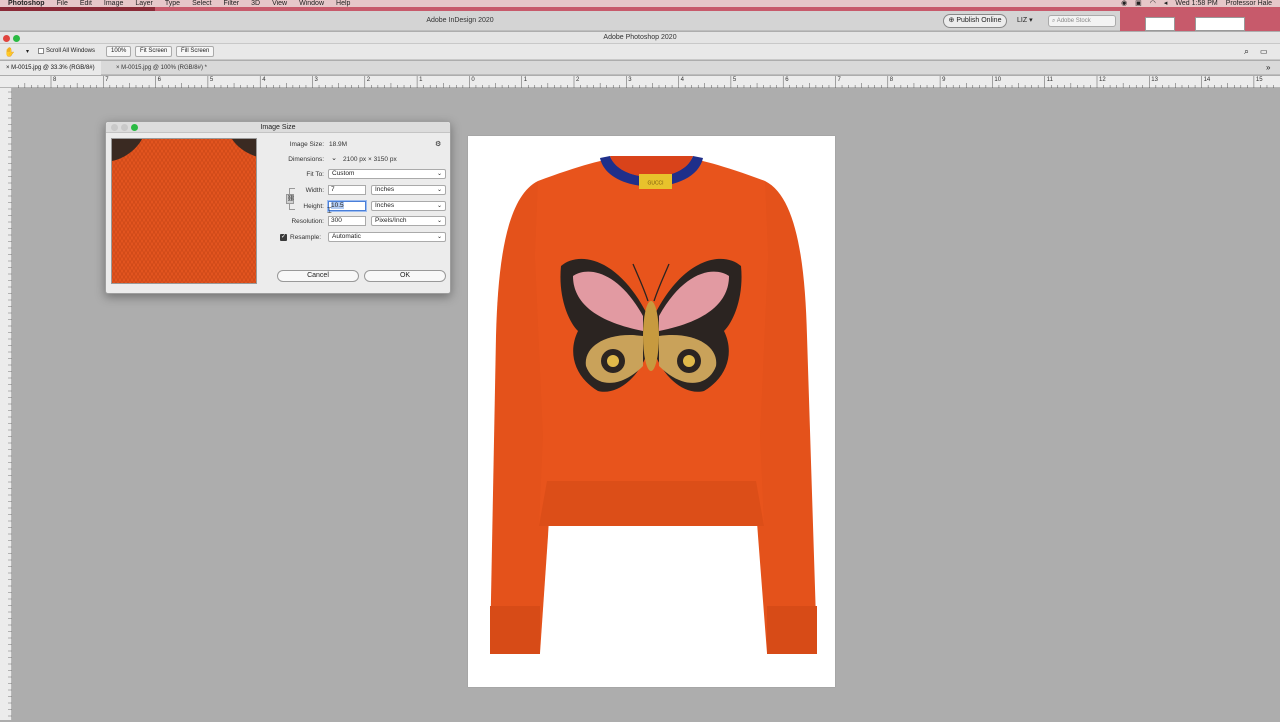  I want to click on dialog-titlebar: Image Size, so click(278, 127).